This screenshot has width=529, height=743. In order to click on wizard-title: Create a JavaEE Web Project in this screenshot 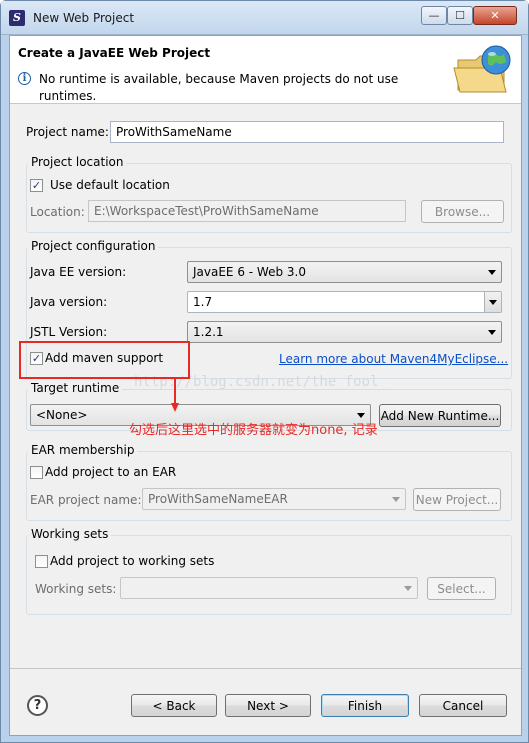, I will do `click(114, 53)`.